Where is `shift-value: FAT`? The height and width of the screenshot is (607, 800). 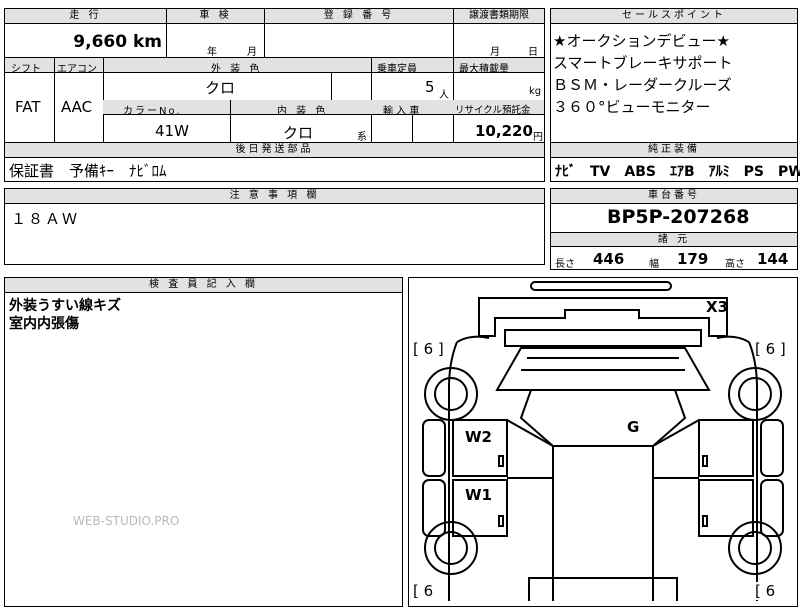
shift-value: FAT is located at coordinates (28, 107).